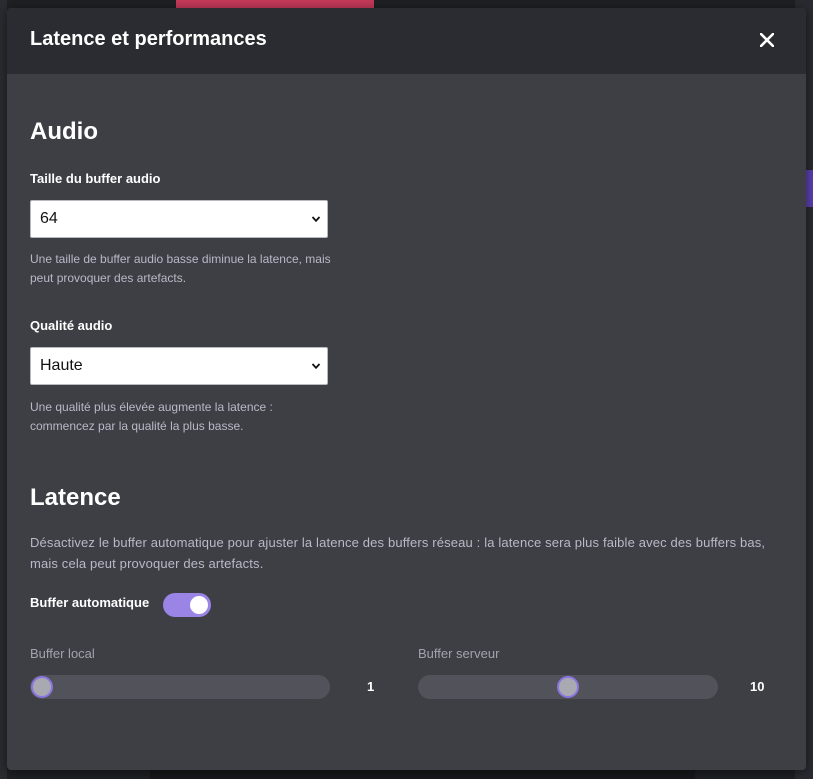 The width and height of the screenshot is (813, 779). I want to click on audio-quality-select: Haute, so click(179, 366).